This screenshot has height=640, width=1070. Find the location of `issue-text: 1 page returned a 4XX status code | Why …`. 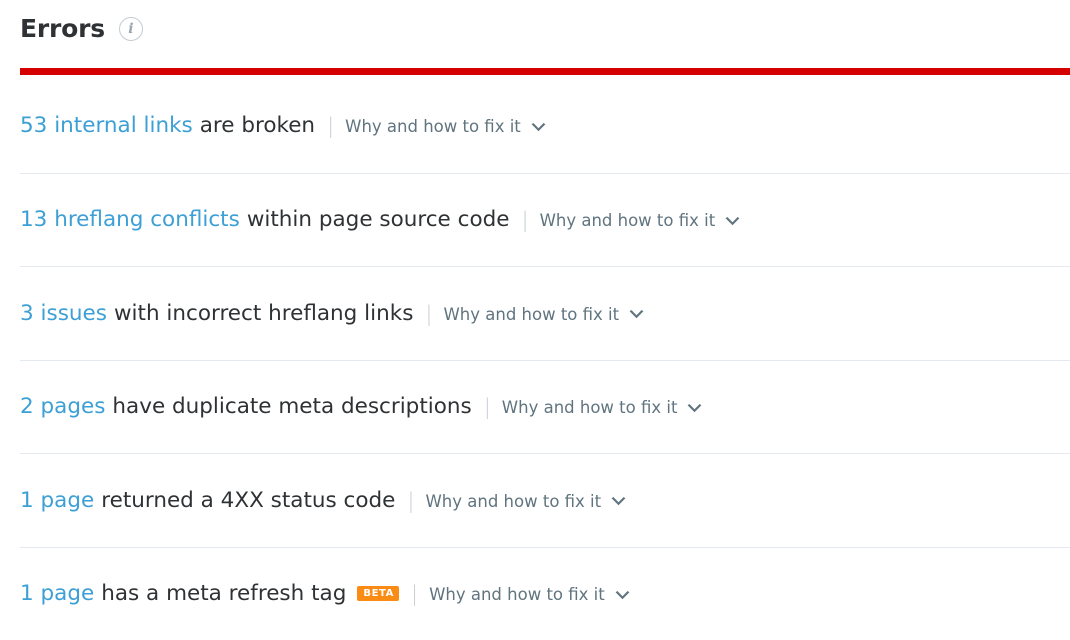

issue-text: 1 page returned a 4XX status code | Why … is located at coordinates (323, 501).